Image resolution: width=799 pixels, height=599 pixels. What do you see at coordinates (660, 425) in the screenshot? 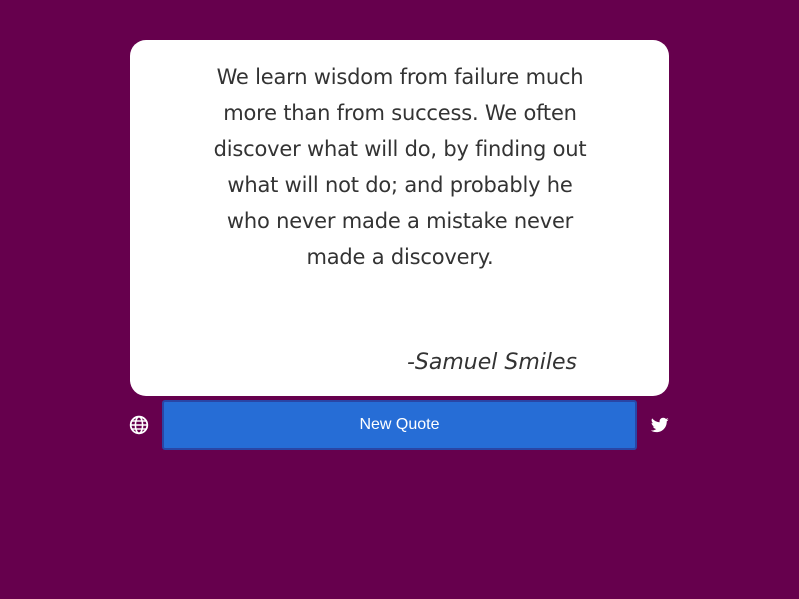
I see `twitter-icon` at bounding box center [660, 425].